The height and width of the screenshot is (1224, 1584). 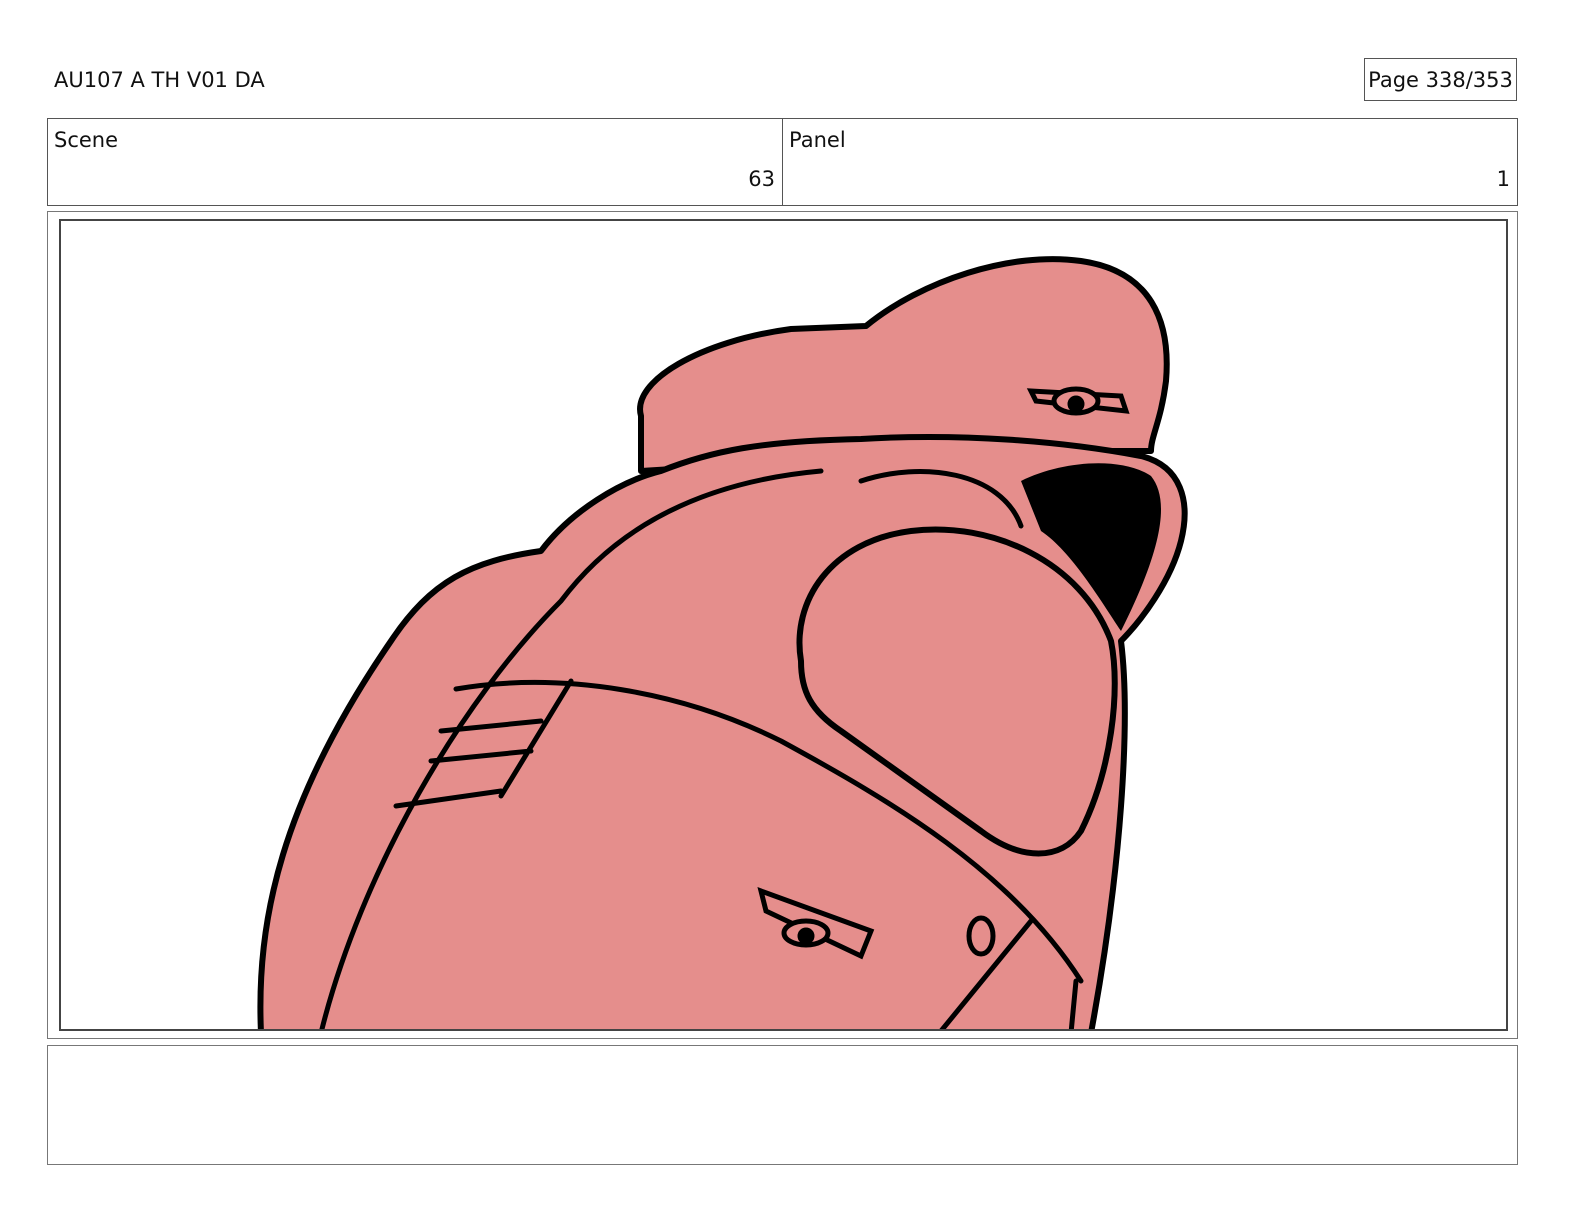 What do you see at coordinates (817, 140) in the screenshot?
I see `panel-label: Panel` at bounding box center [817, 140].